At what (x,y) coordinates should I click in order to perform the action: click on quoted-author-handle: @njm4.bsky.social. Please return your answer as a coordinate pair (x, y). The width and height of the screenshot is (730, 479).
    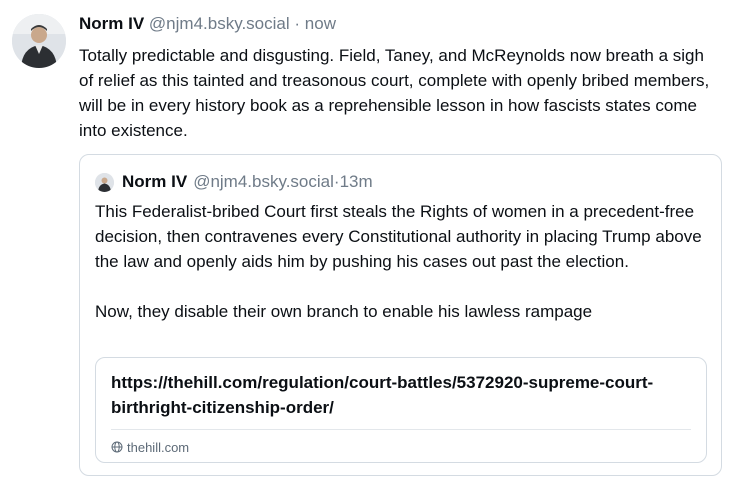
    Looking at the image, I should click on (263, 181).